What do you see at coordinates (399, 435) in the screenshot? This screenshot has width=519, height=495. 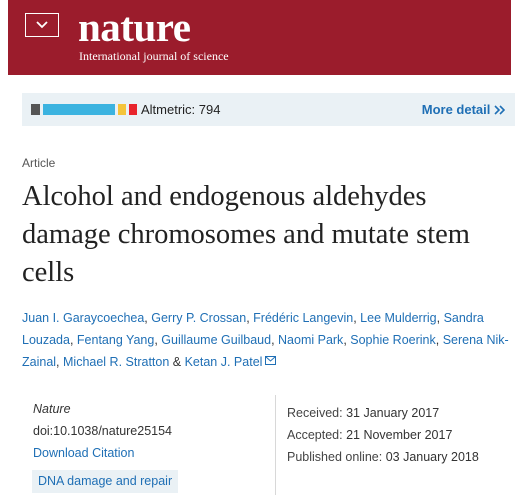 I see `accepted-value: 21 November 2017` at bounding box center [399, 435].